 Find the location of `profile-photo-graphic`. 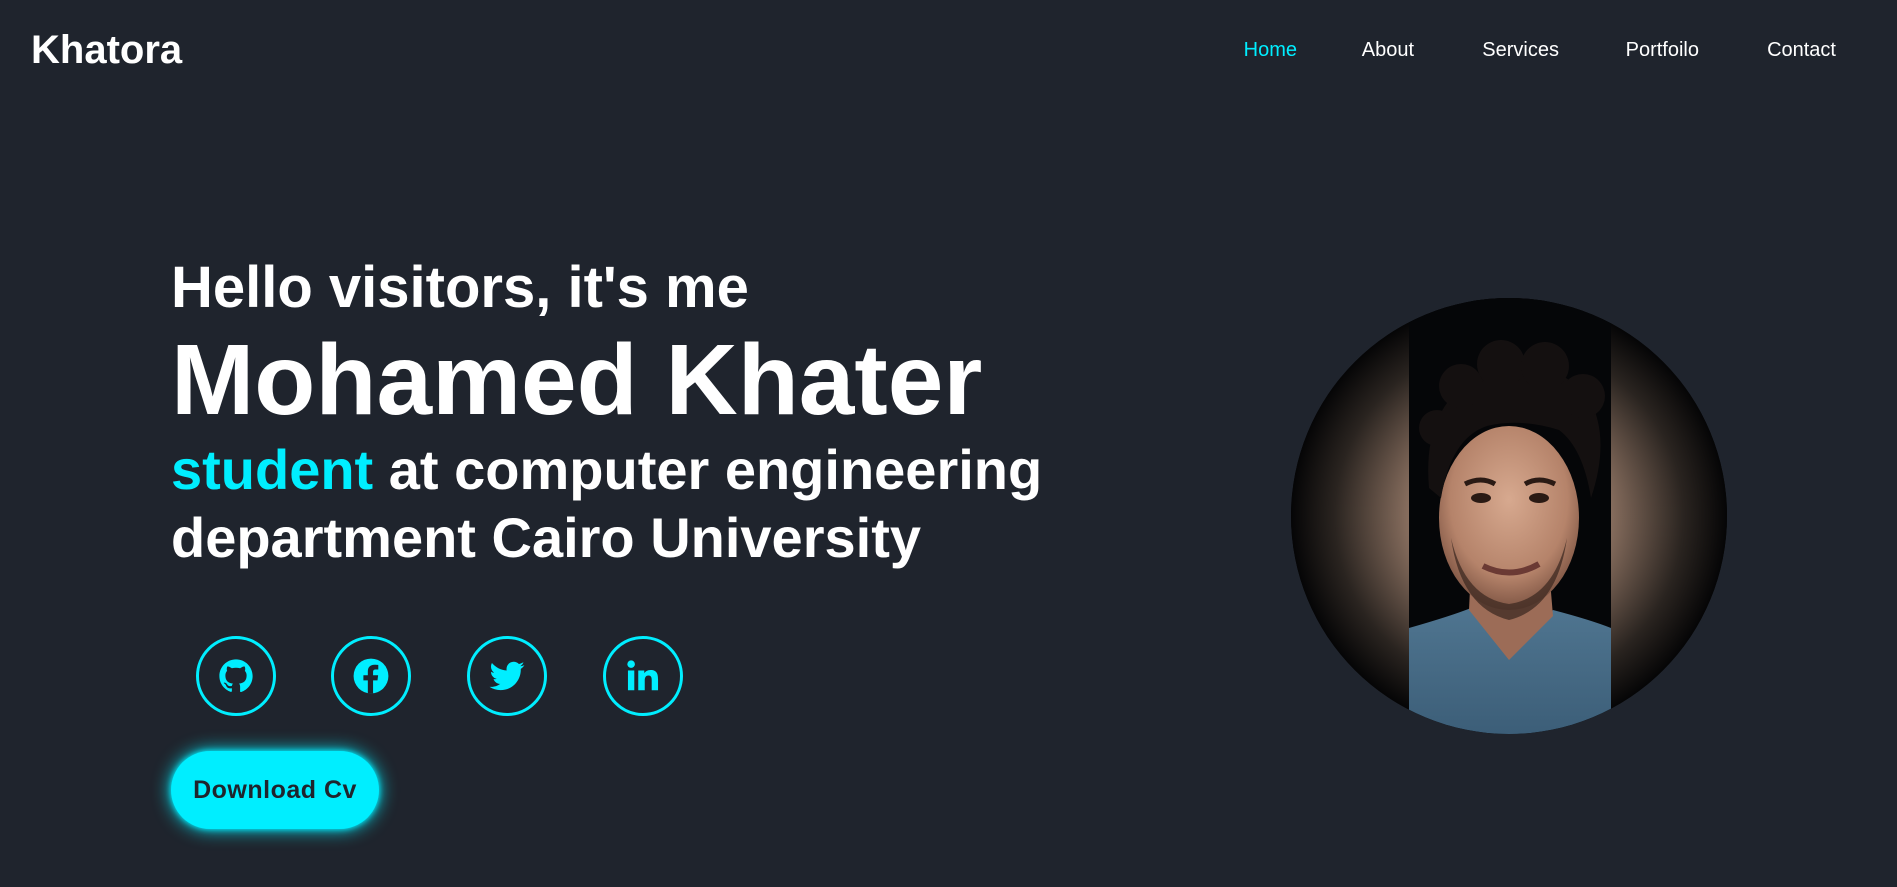

profile-photo-graphic is located at coordinates (1509, 516).